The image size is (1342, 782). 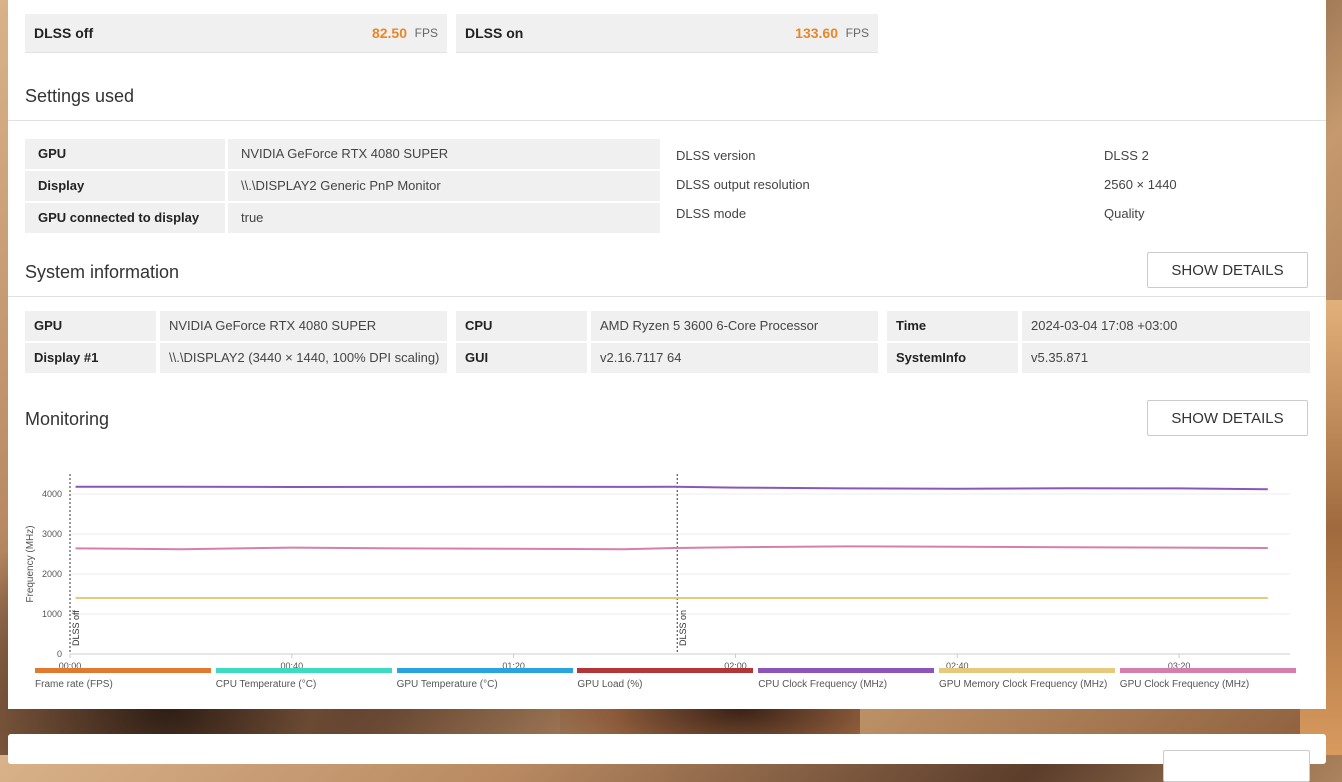 I want to click on system-label: GPU, so click(x=90, y=326).